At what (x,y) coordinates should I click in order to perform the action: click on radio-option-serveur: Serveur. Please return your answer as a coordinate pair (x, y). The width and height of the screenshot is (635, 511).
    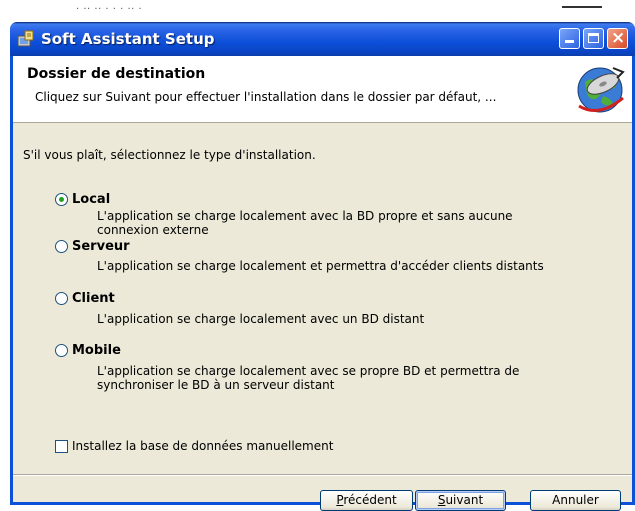
    Looking at the image, I should click on (92, 246).